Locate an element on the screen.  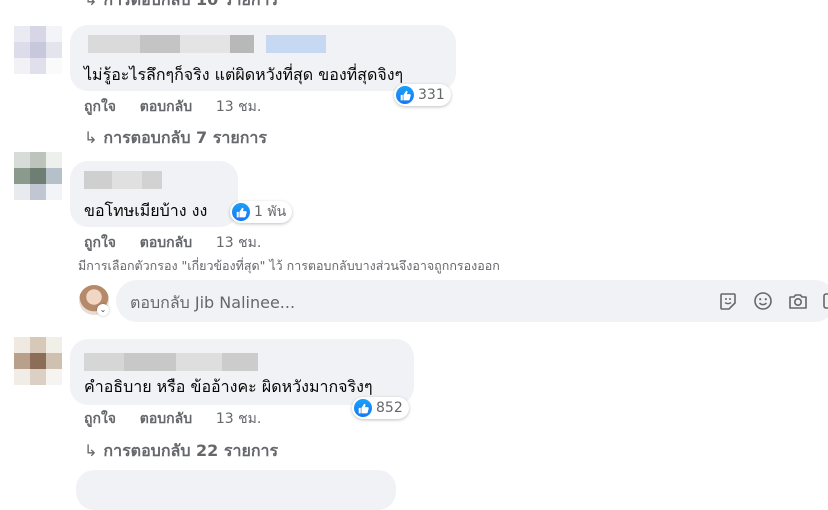
reaction-count: 1 พัน is located at coordinates (261, 212).